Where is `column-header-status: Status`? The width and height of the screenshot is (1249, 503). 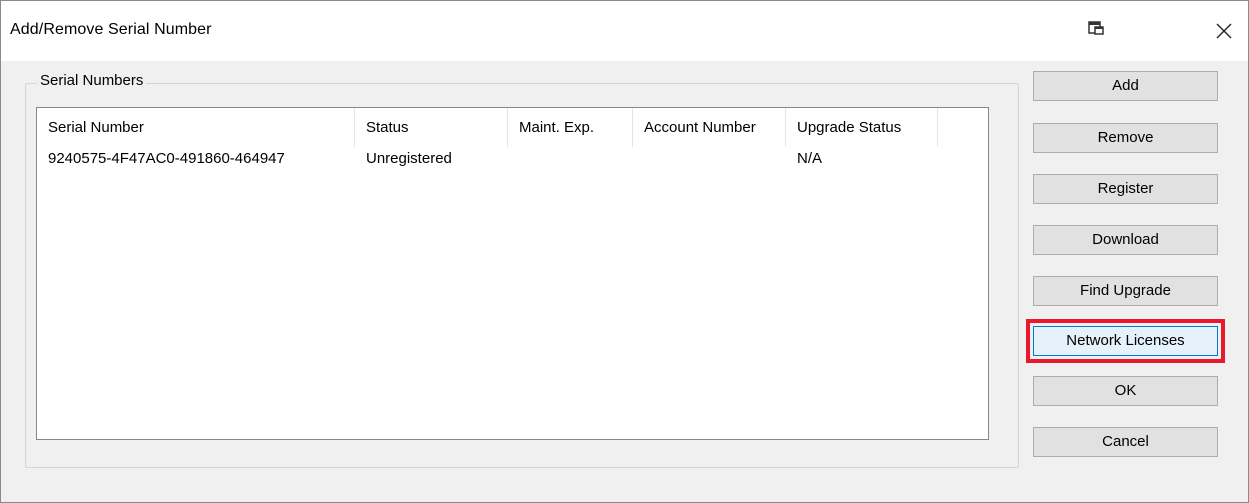 column-header-status: Status is located at coordinates (431, 127).